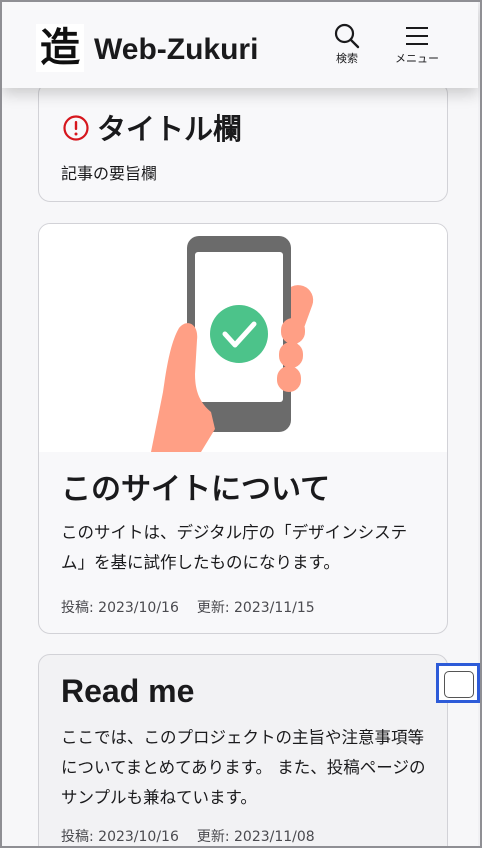  Describe the element at coordinates (234, 547) in the screenshot. I see `card-description: このサイトは、デジタル庁の「デザインシステム」を基に試作したものになります。` at that location.